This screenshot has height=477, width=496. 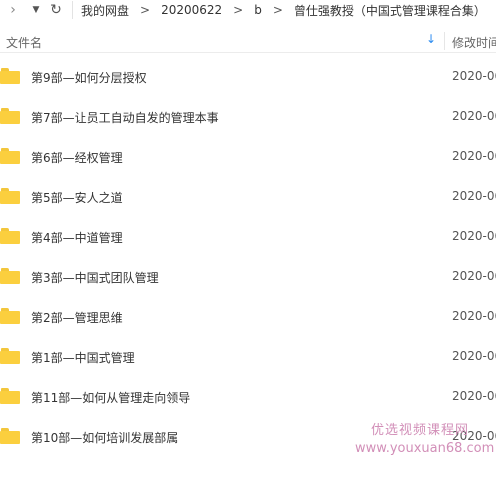 What do you see at coordinates (431, 39) in the screenshot?
I see `sort-descending-icon: ↓` at bounding box center [431, 39].